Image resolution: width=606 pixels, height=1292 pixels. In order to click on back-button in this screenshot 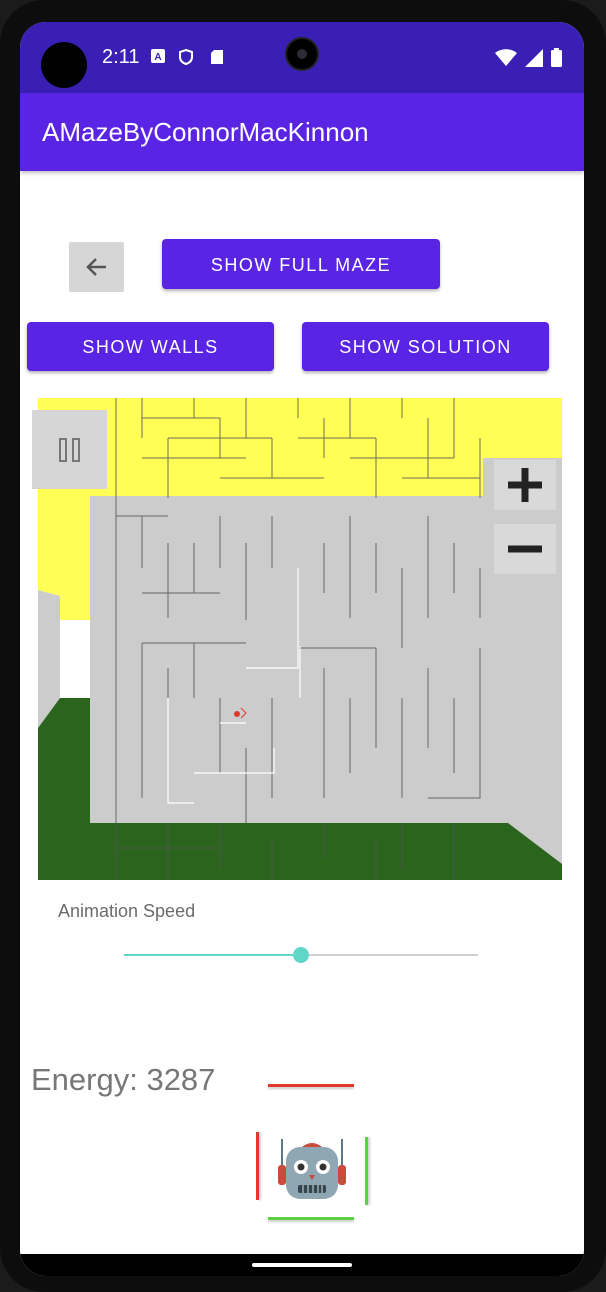, I will do `click(96, 267)`.